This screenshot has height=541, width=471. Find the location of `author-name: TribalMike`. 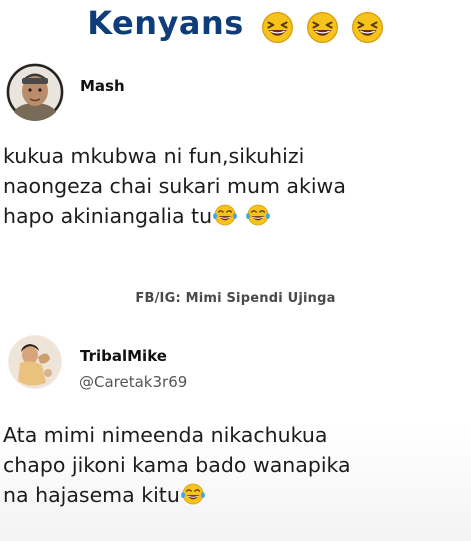

author-name: TribalMike is located at coordinates (123, 356).